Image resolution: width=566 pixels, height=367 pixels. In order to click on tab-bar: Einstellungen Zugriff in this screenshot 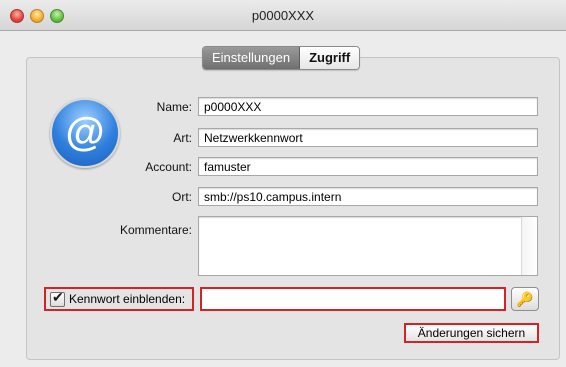, I will do `click(281, 58)`.